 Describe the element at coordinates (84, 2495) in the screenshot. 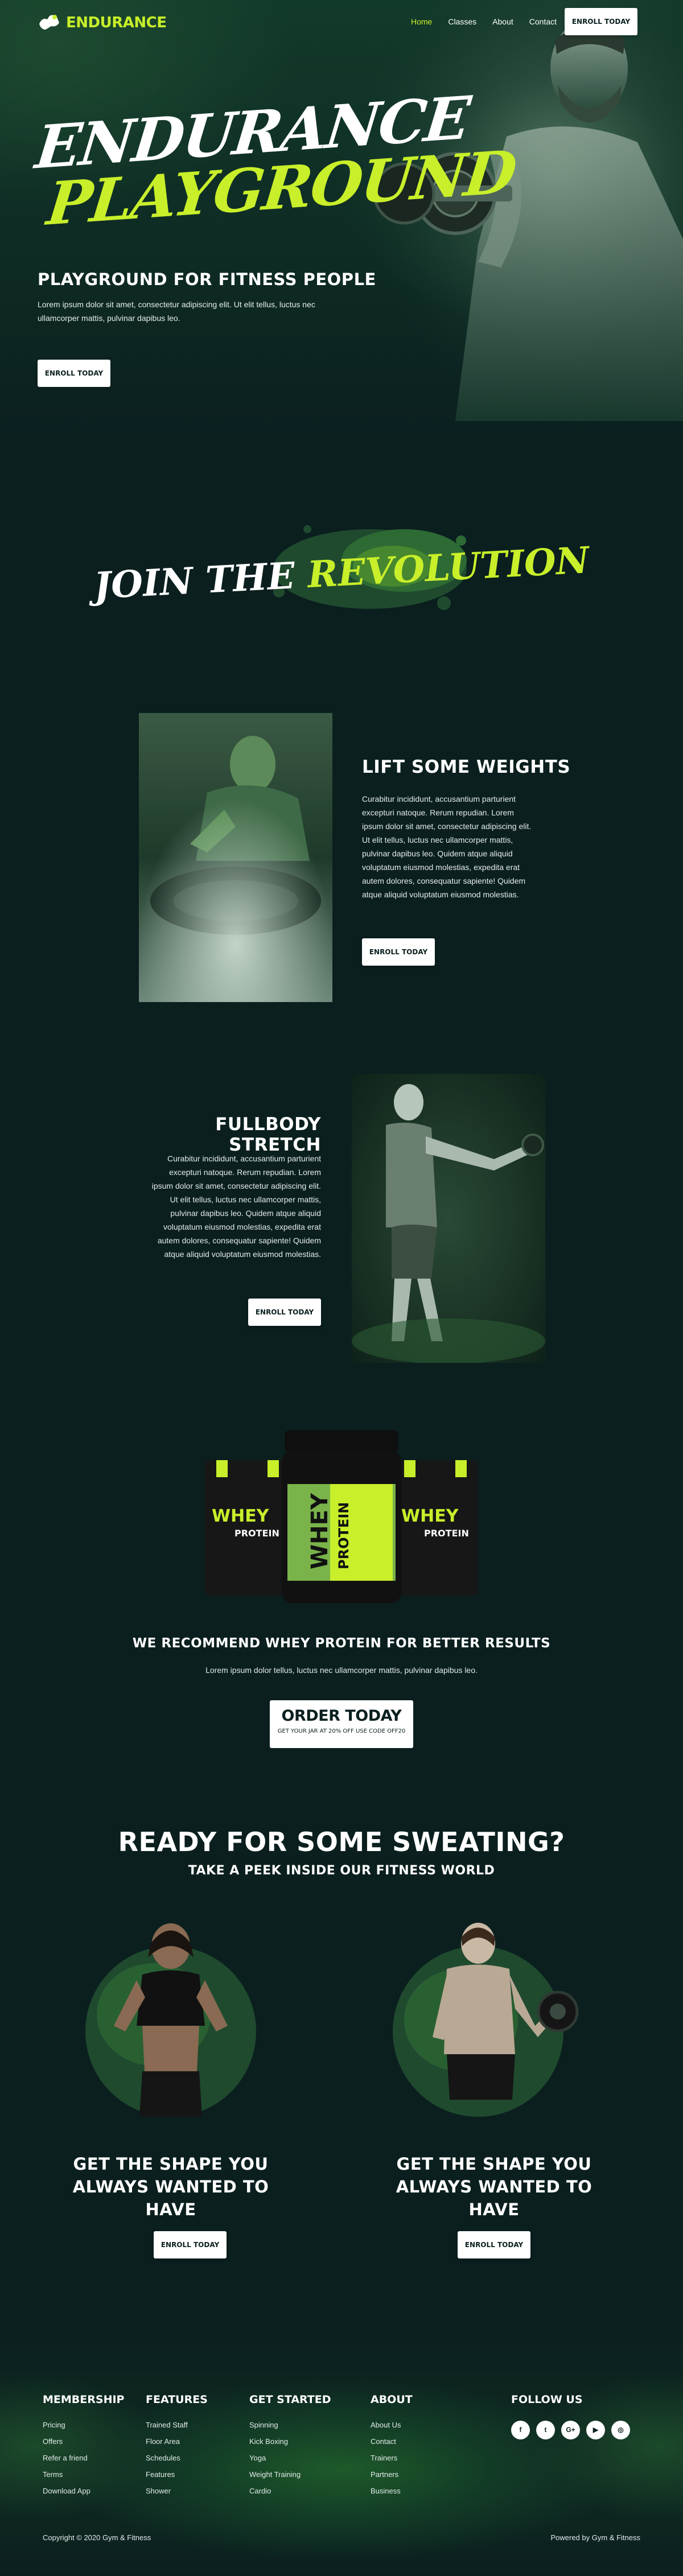

I see `footer-link: Download App` at that location.